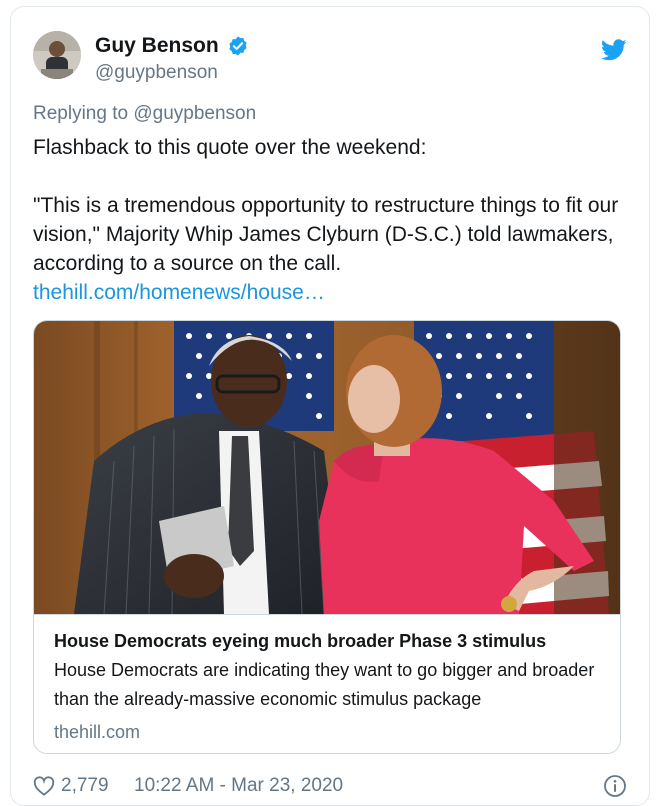 This screenshot has width=658, height=806. I want to click on handle: @guypbenson, so click(172, 73).